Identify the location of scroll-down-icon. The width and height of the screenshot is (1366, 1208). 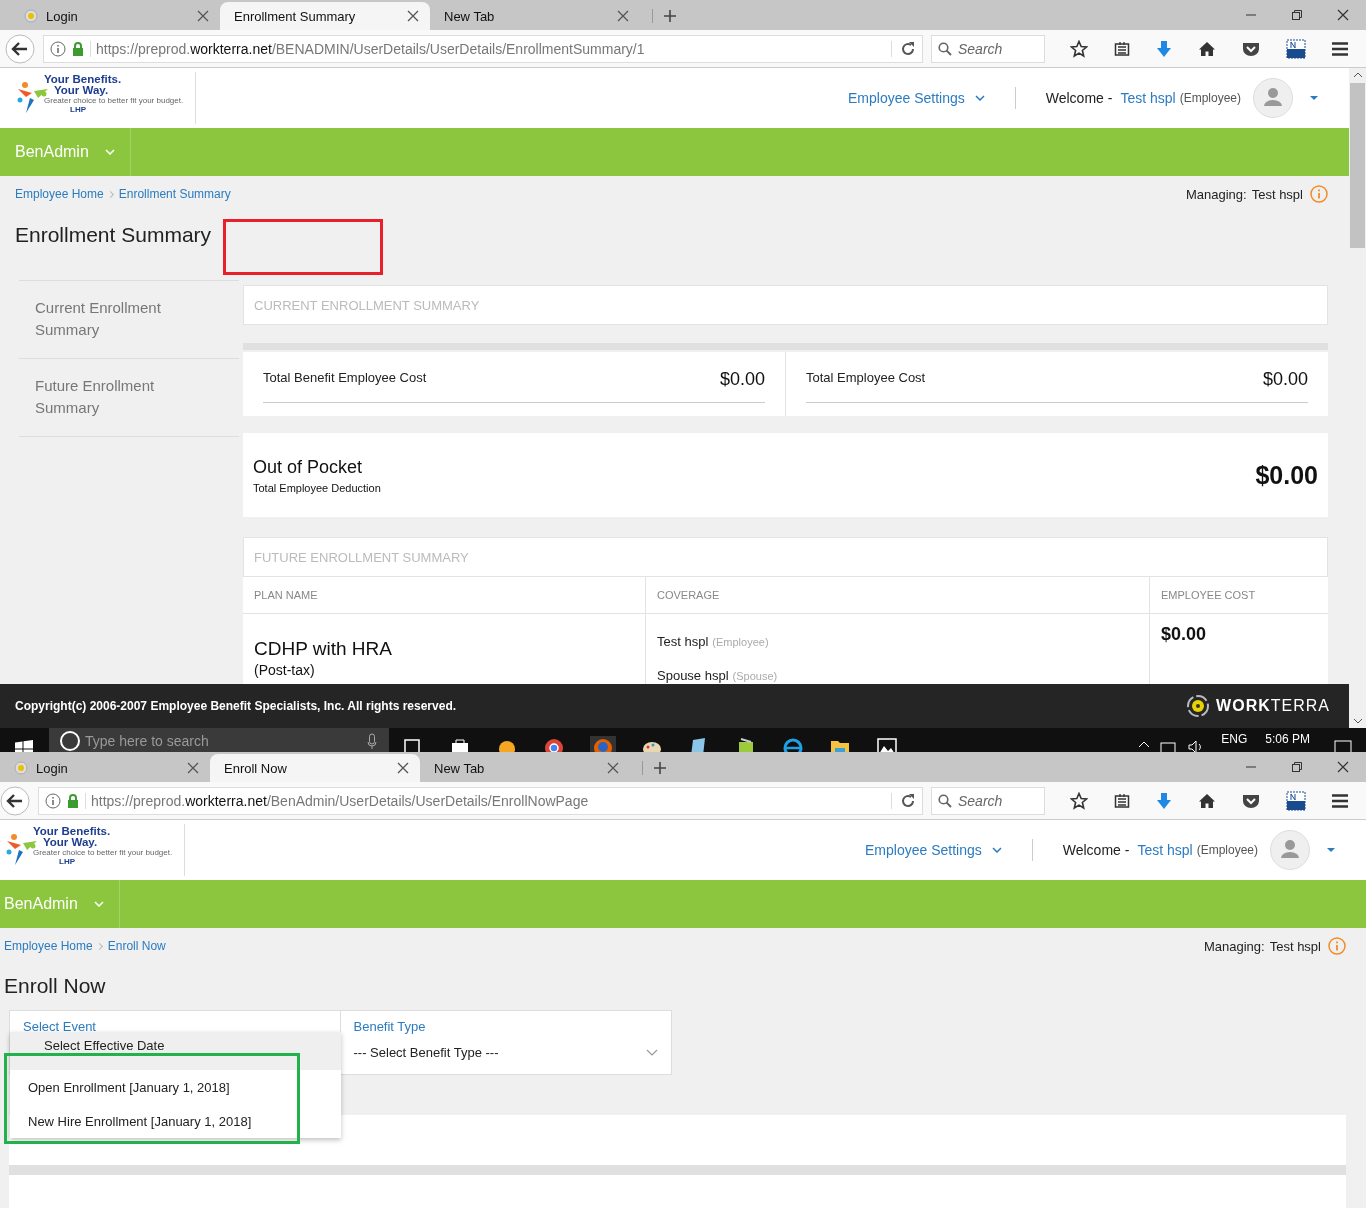
(1357, 721).